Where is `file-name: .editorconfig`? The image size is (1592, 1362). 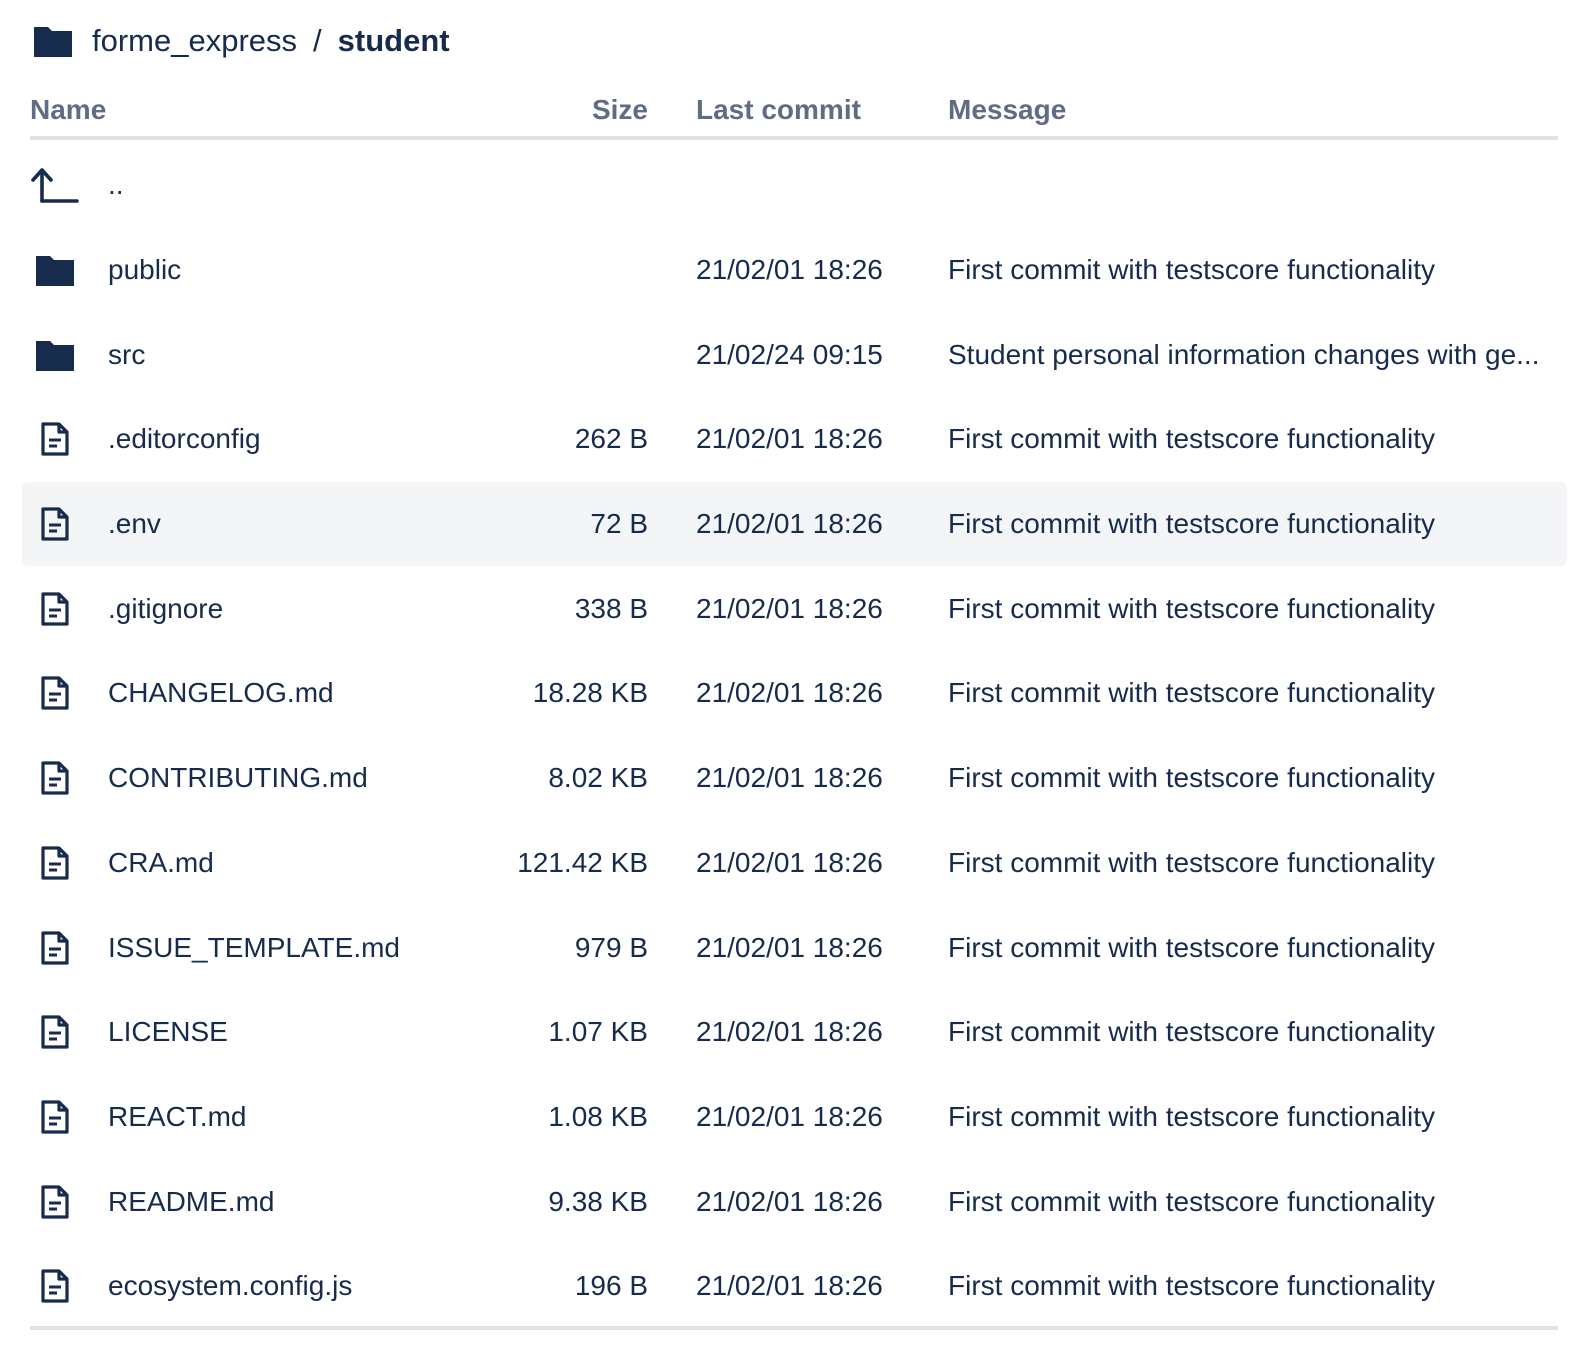
file-name: .editorconfig is located at coordinates (184, 439).